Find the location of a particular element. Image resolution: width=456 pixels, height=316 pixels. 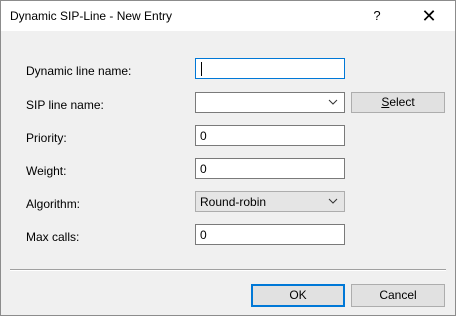

ok-button: OK is located at coordinates (298, 295).